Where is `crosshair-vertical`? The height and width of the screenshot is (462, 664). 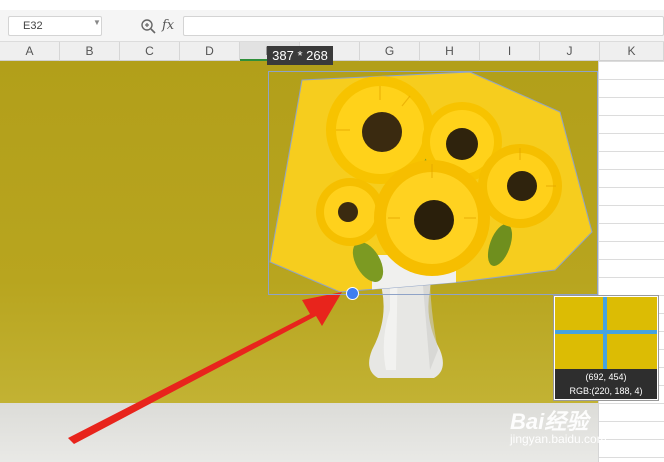
crosshair-vertical is located at coordinates (605, 333).